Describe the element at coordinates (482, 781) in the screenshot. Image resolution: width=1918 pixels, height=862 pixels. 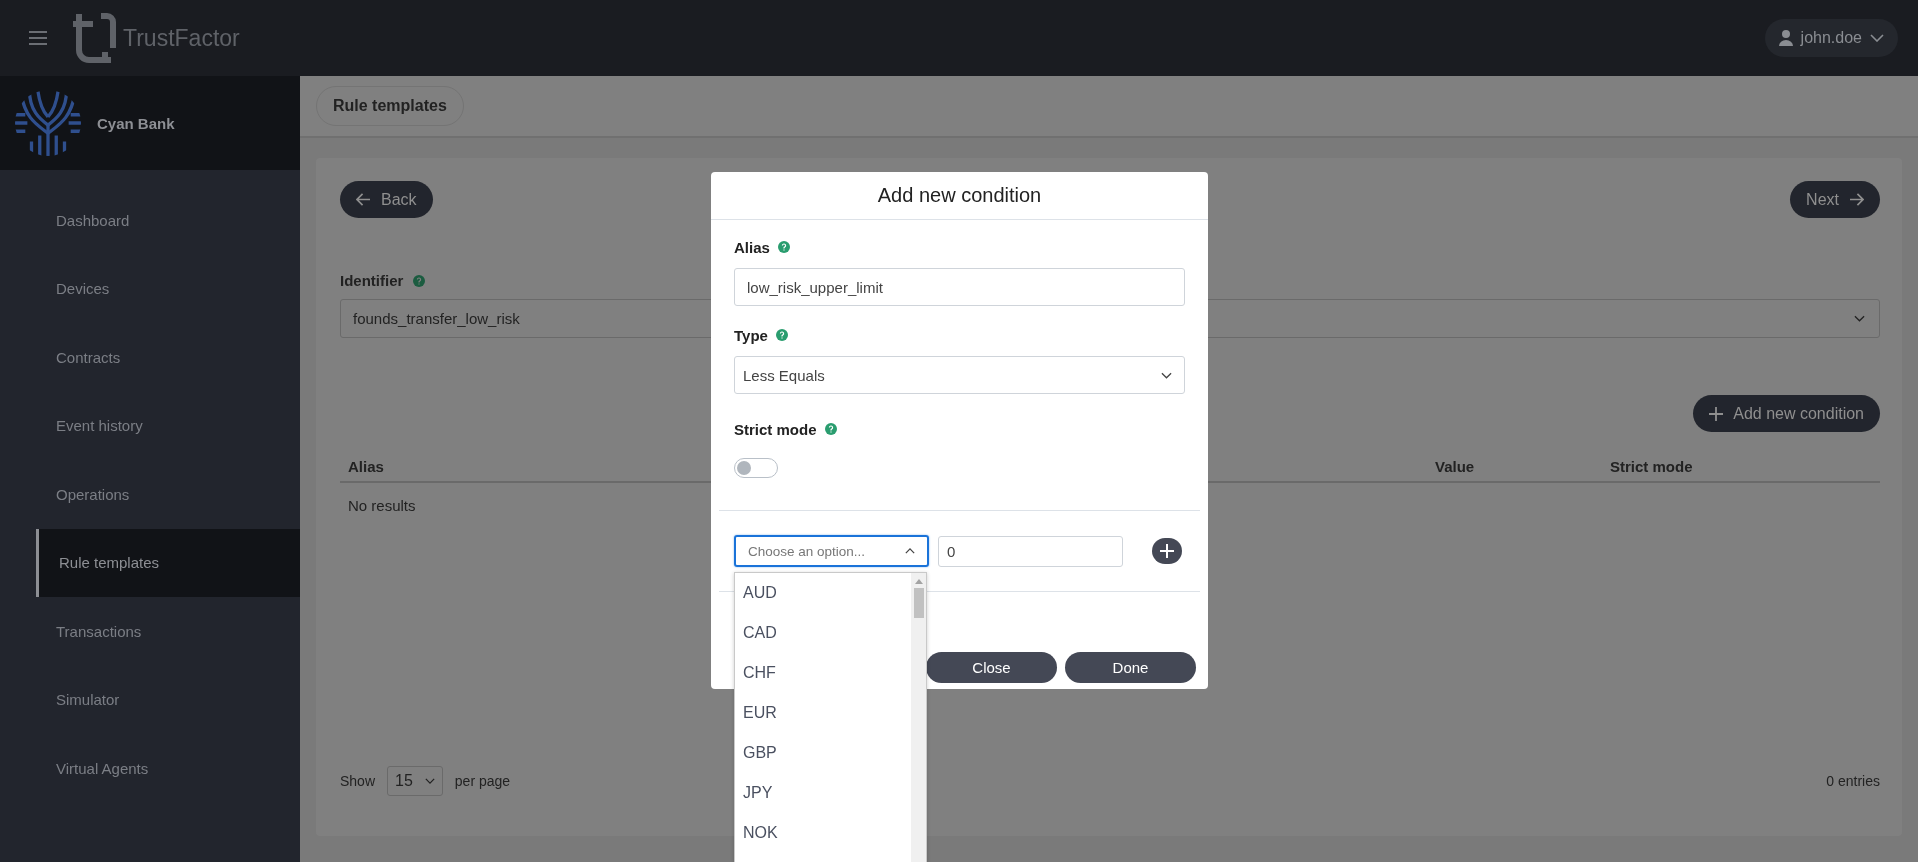
I see `per-page-label: per page` at that location.